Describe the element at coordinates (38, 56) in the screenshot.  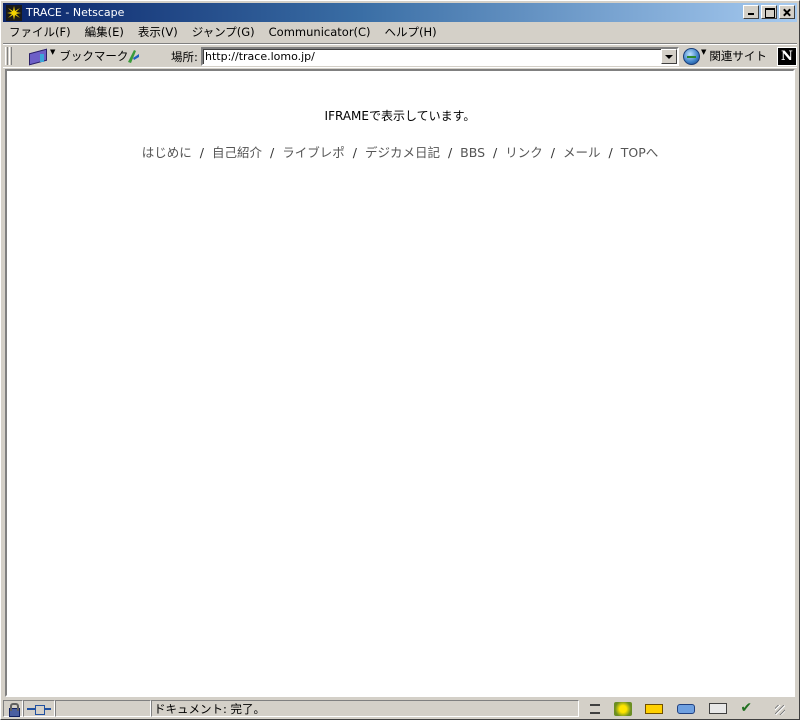
I see `bookmark-icon` at that location.